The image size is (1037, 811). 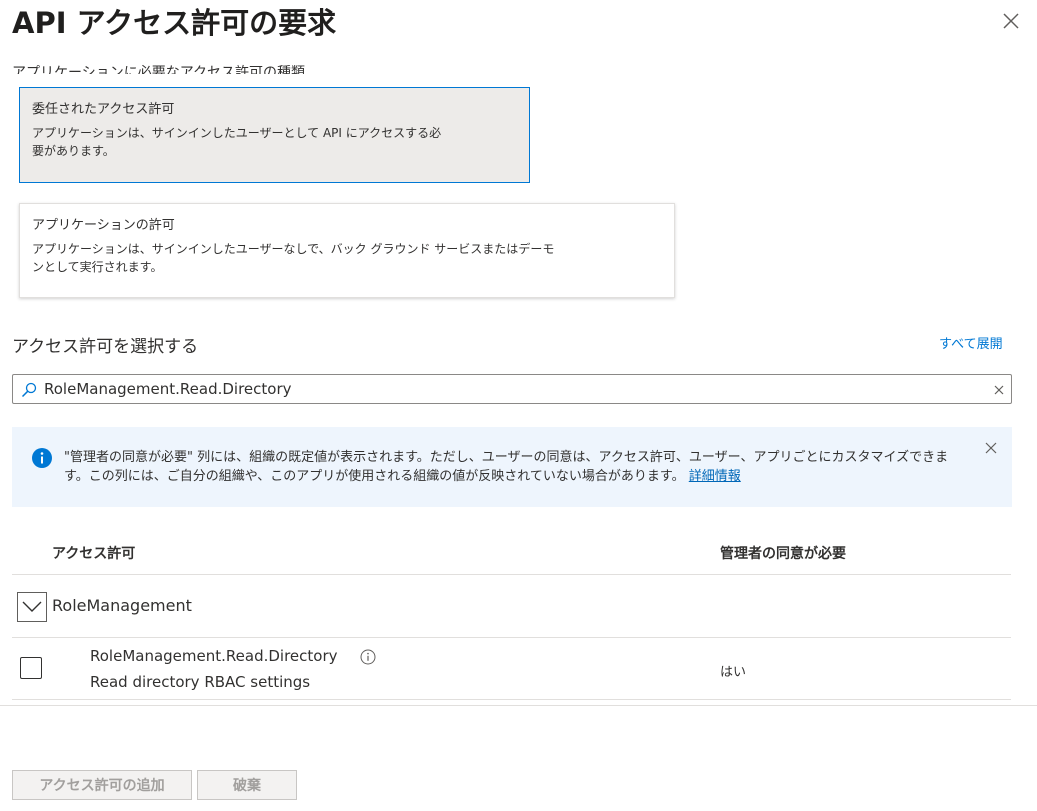 What do you see at coordinates (511, 606) in the screenshot?
I see `permission-group-row: RoleManagement` at bounding box center [511, 606].